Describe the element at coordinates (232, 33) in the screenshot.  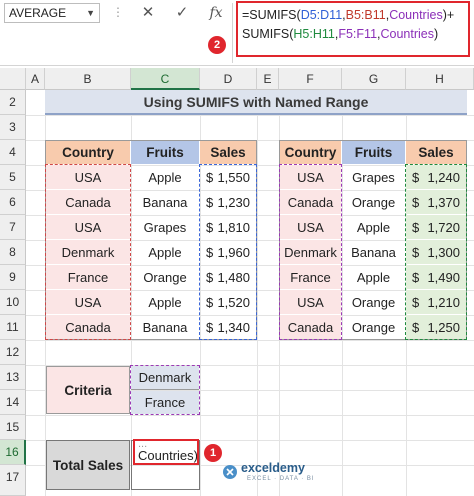
I see `divider` at that location.